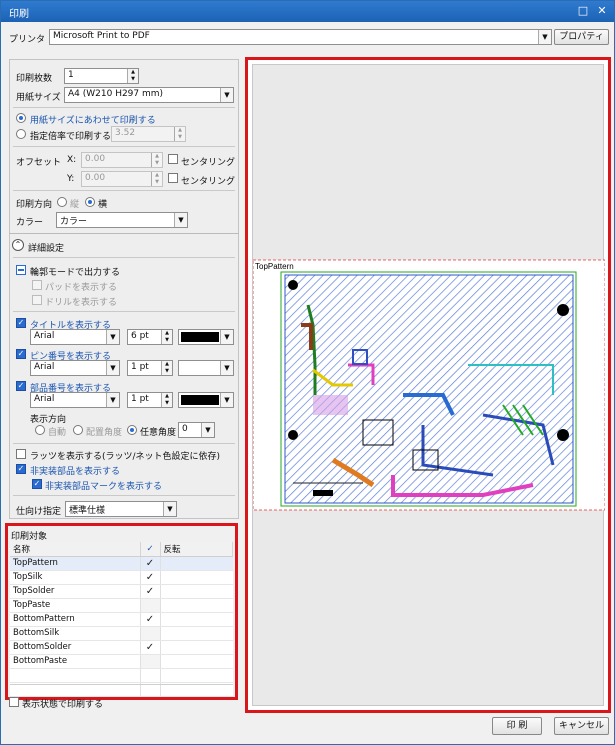 The image size is (615, 745). Describe the element at coordinates (121, 647) in the screenshot. I see `table-row: BottomSolder ✓` at that location.